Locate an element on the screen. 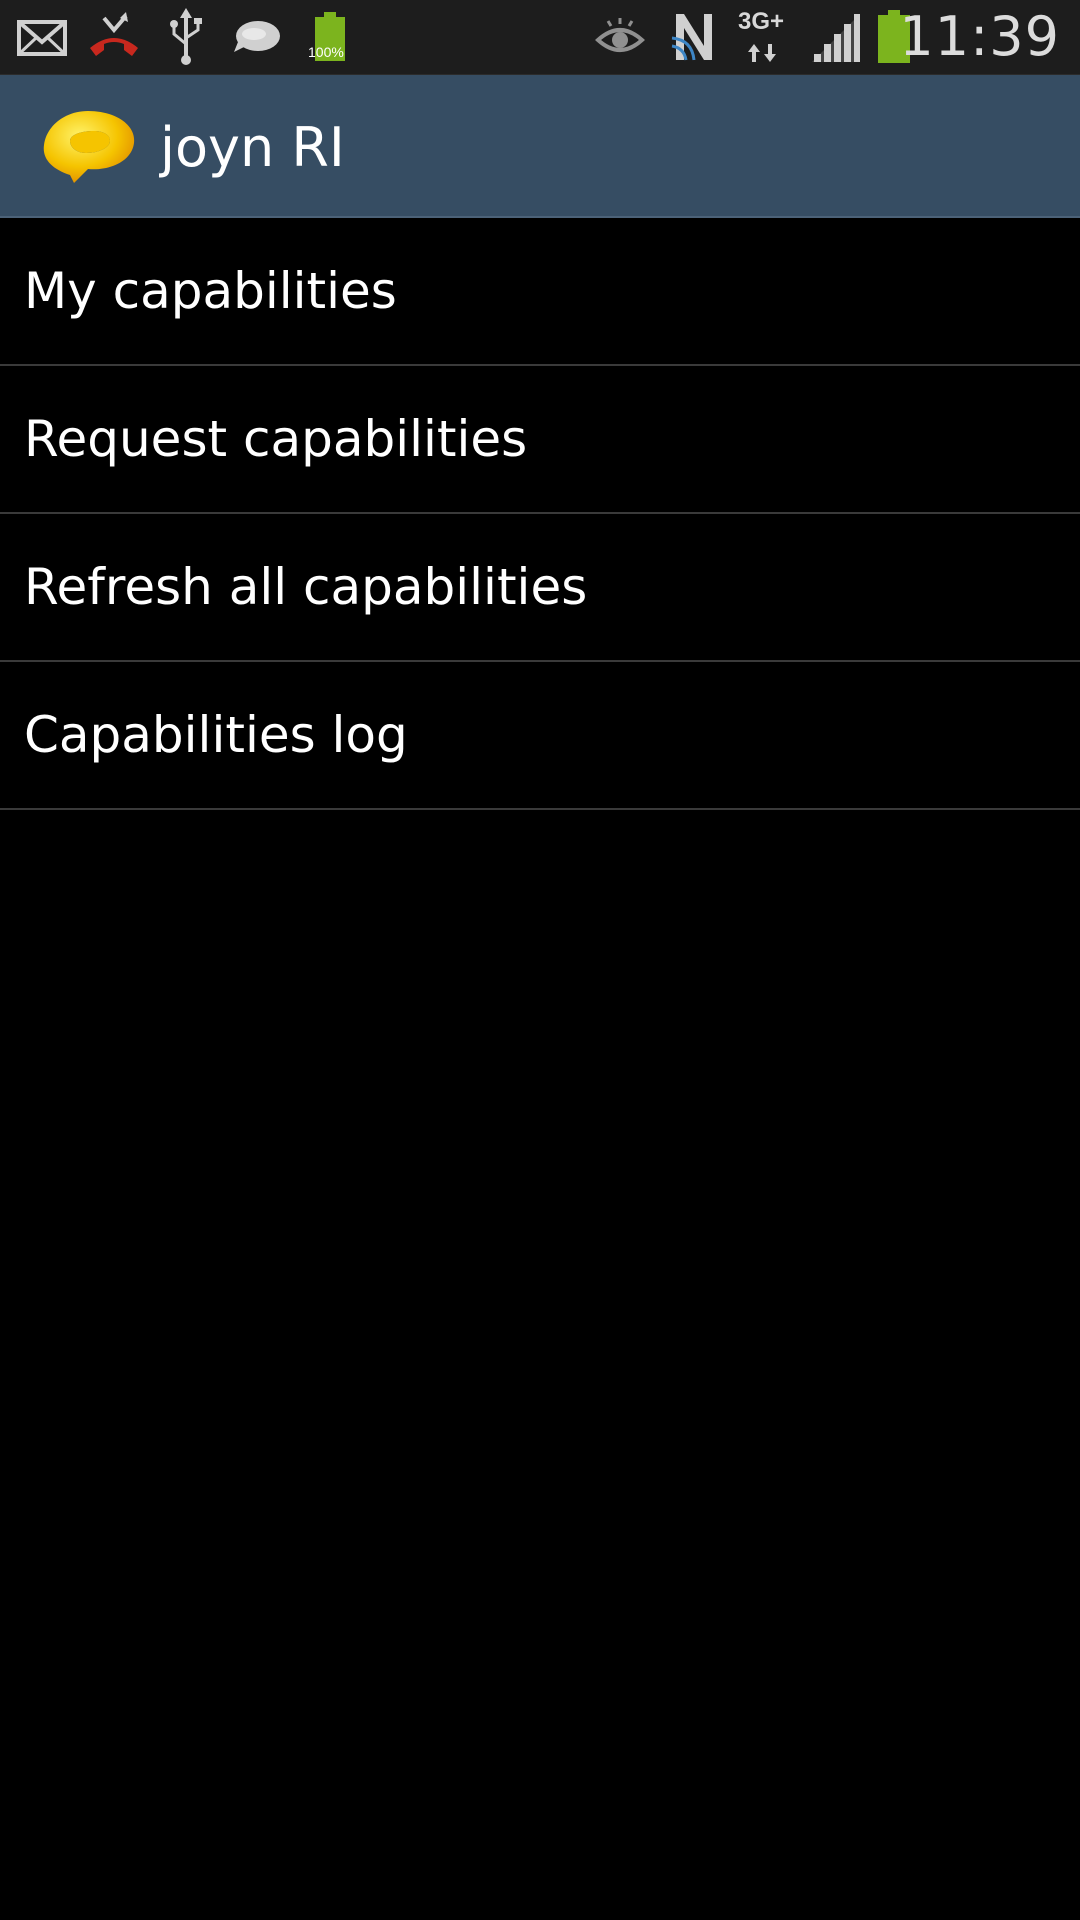 The width and height of the screenshot is (1080, 1920). status-time: 11:39 is located at coordinates (979, 36).